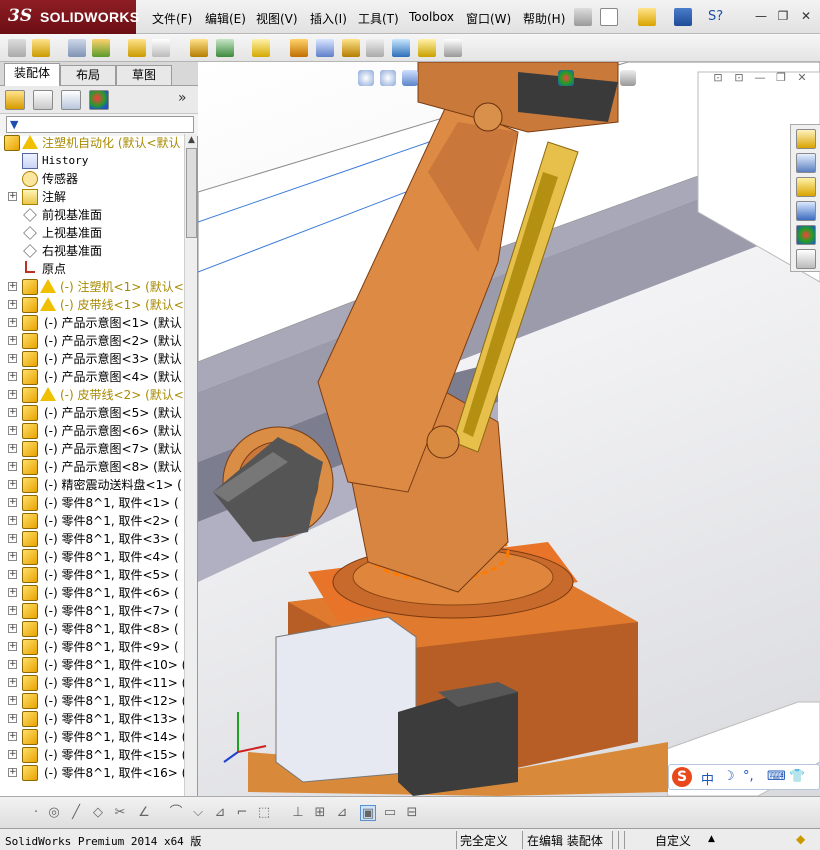  What do you see at coordinates (92, 431) in the screenshot?
I see `tree-row: + (-) 产品示意图<6> (默认` at bounding box center [92, 431].